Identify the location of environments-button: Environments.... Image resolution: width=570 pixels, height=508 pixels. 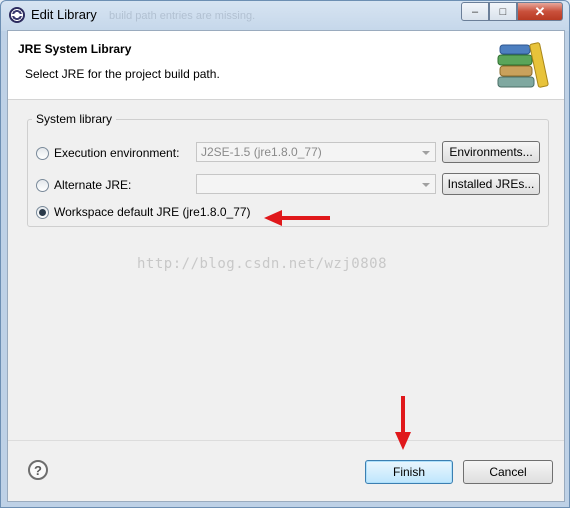
(491, 152).